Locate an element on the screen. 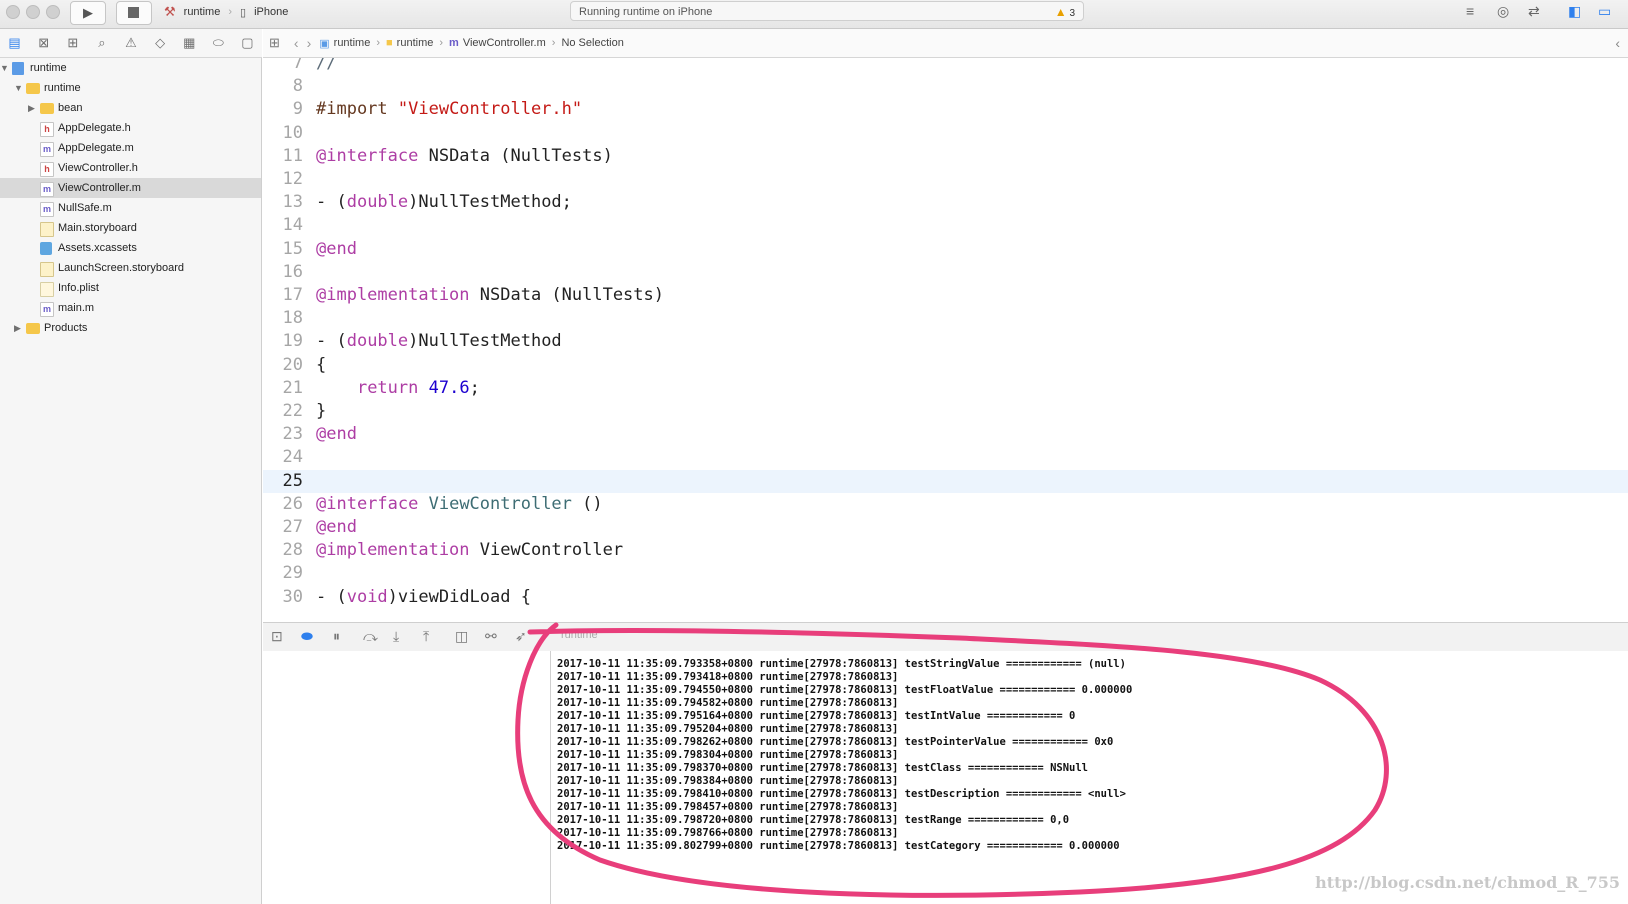 The image size is (1628, 904). scheme-selector: ⚒ runtime › ▯ iPhone is located at coordinates (226, 12).